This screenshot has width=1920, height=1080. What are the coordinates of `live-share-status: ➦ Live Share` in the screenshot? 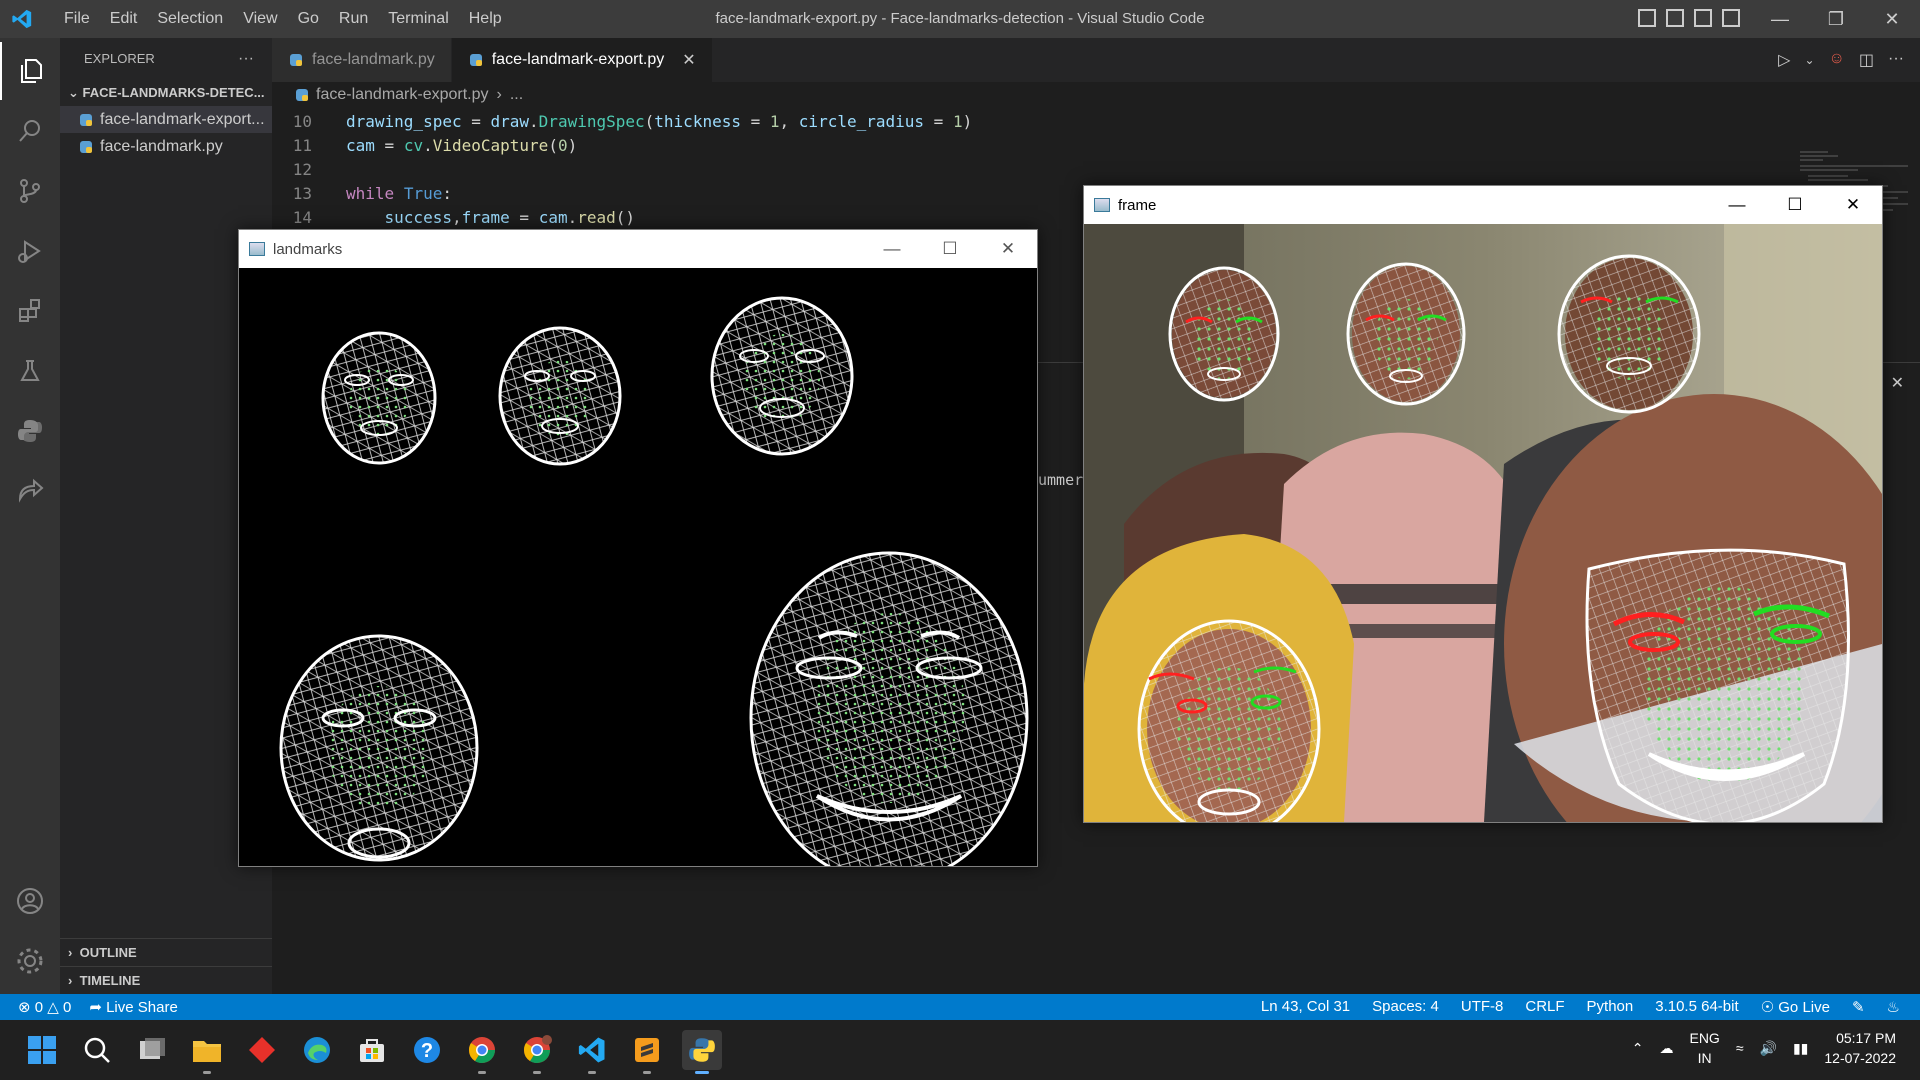 It's located at (133, 1007).